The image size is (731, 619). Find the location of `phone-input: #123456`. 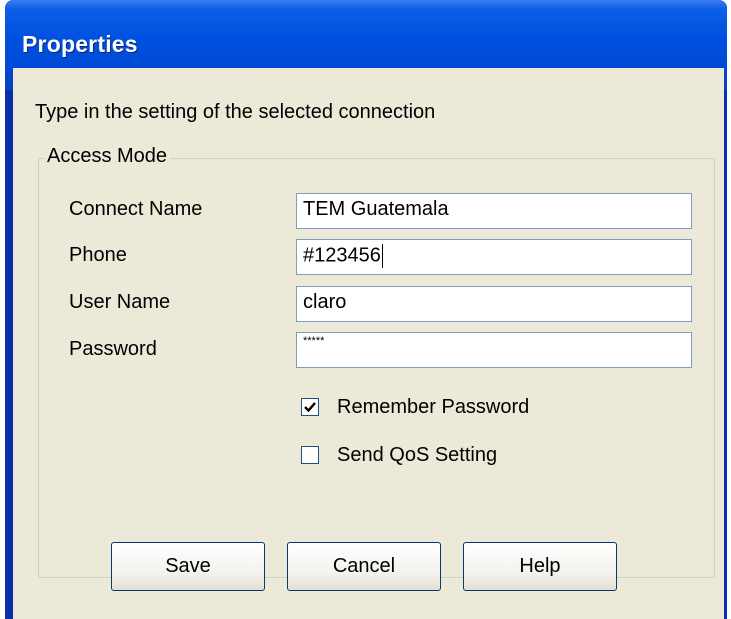

phone-input: #123456 is located at coordinates (494, 257).